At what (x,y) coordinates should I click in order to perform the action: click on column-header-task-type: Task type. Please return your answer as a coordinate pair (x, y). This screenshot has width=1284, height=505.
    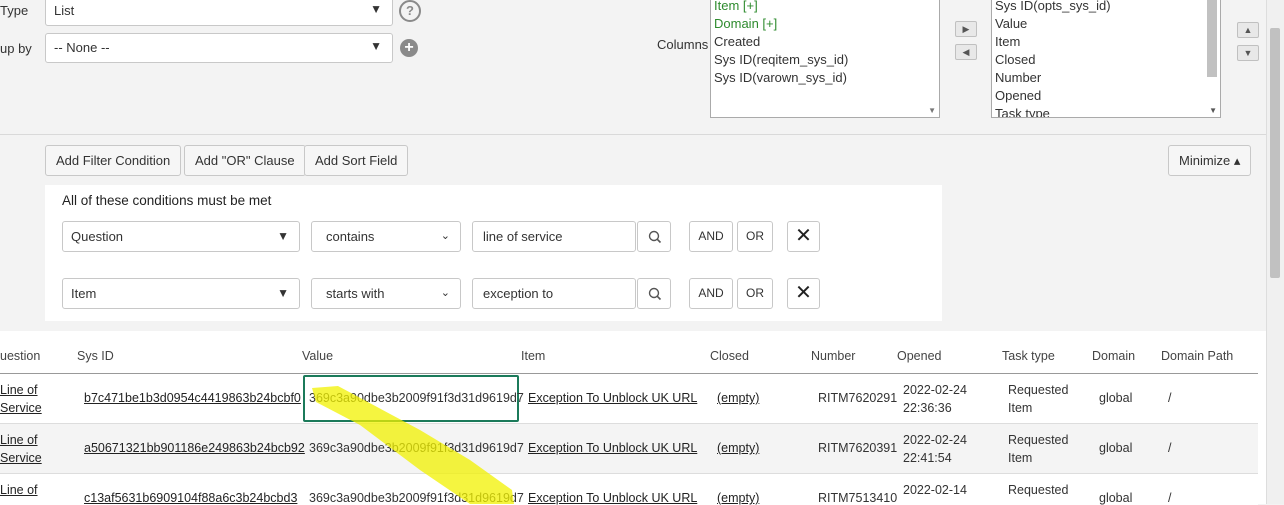
    Looking at the image, I should click on (1028, 356).